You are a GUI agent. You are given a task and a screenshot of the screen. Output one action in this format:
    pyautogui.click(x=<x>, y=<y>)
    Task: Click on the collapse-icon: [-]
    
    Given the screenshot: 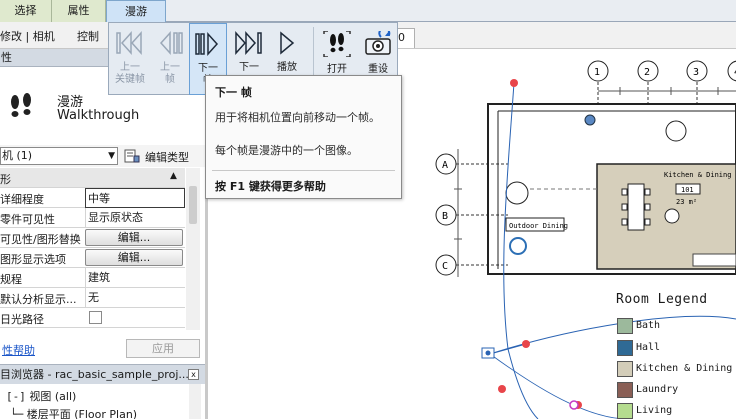 What is the action you would take?
    pyautogui.click(x=16, y=396)
    